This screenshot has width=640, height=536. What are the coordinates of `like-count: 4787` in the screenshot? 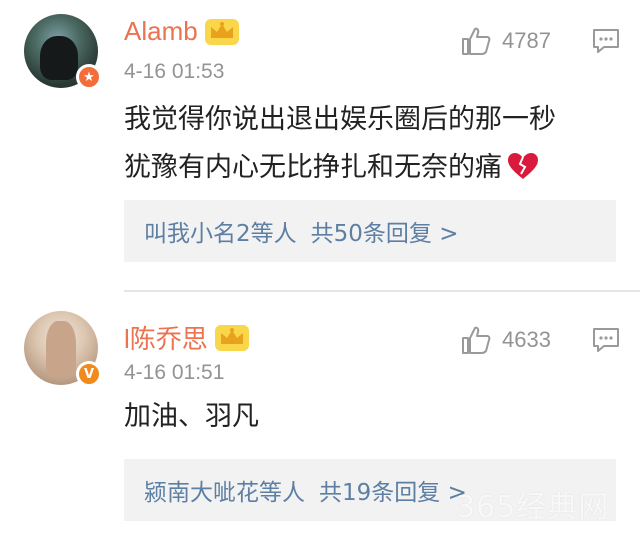 It's located at (526, 40).